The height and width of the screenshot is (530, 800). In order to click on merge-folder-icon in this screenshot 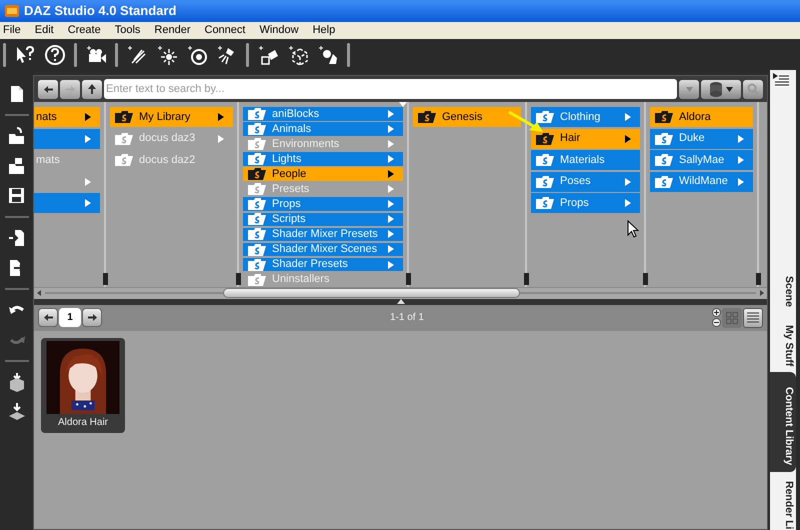, I will do `click(16, 166)`.